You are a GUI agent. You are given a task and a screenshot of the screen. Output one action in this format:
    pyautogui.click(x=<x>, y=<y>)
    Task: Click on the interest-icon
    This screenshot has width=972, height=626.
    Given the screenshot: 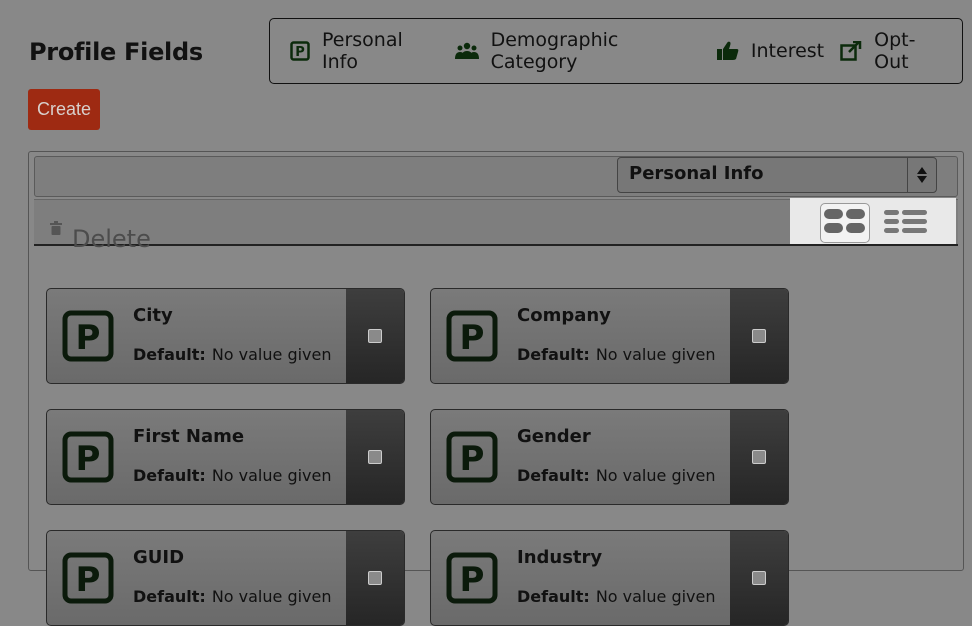 What is the action you would take?
    pyautogui.click(x=727, y=51)
    